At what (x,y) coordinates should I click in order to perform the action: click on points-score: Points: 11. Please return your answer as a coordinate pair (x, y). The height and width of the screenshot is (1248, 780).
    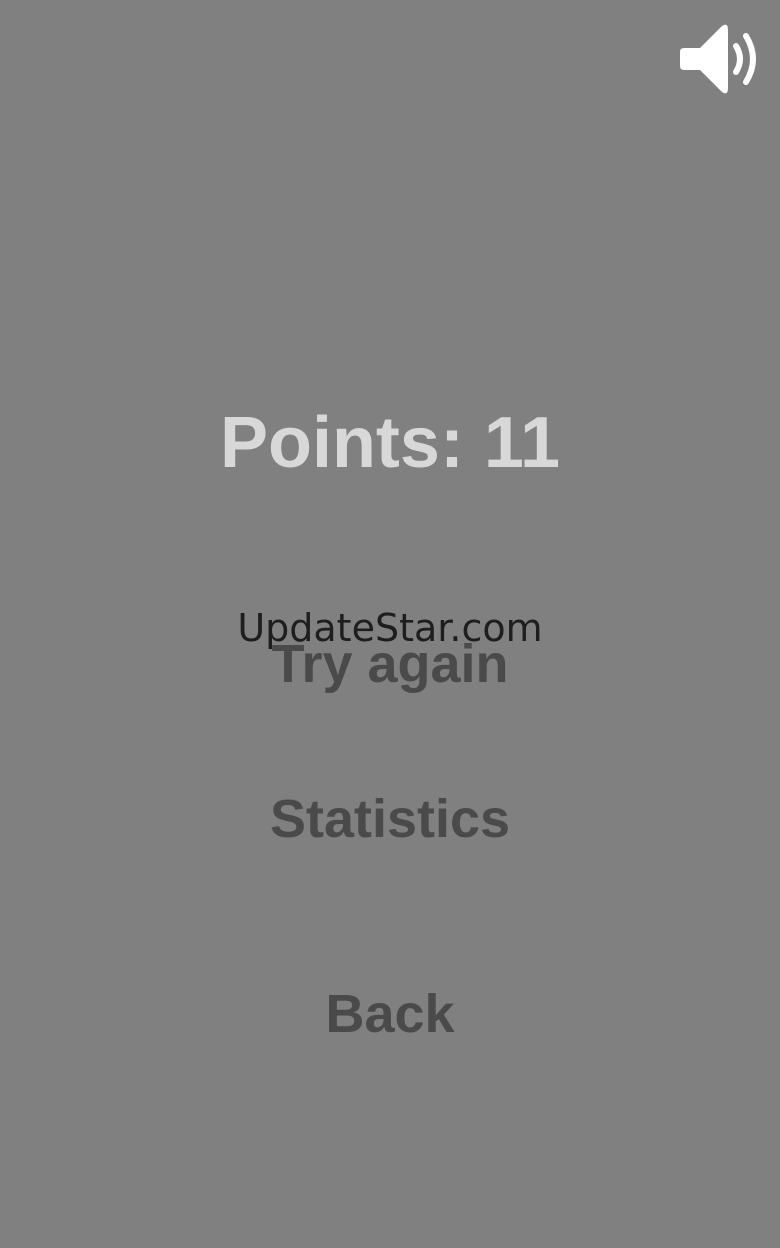
    Looking at the image, I should click on (390, 443).